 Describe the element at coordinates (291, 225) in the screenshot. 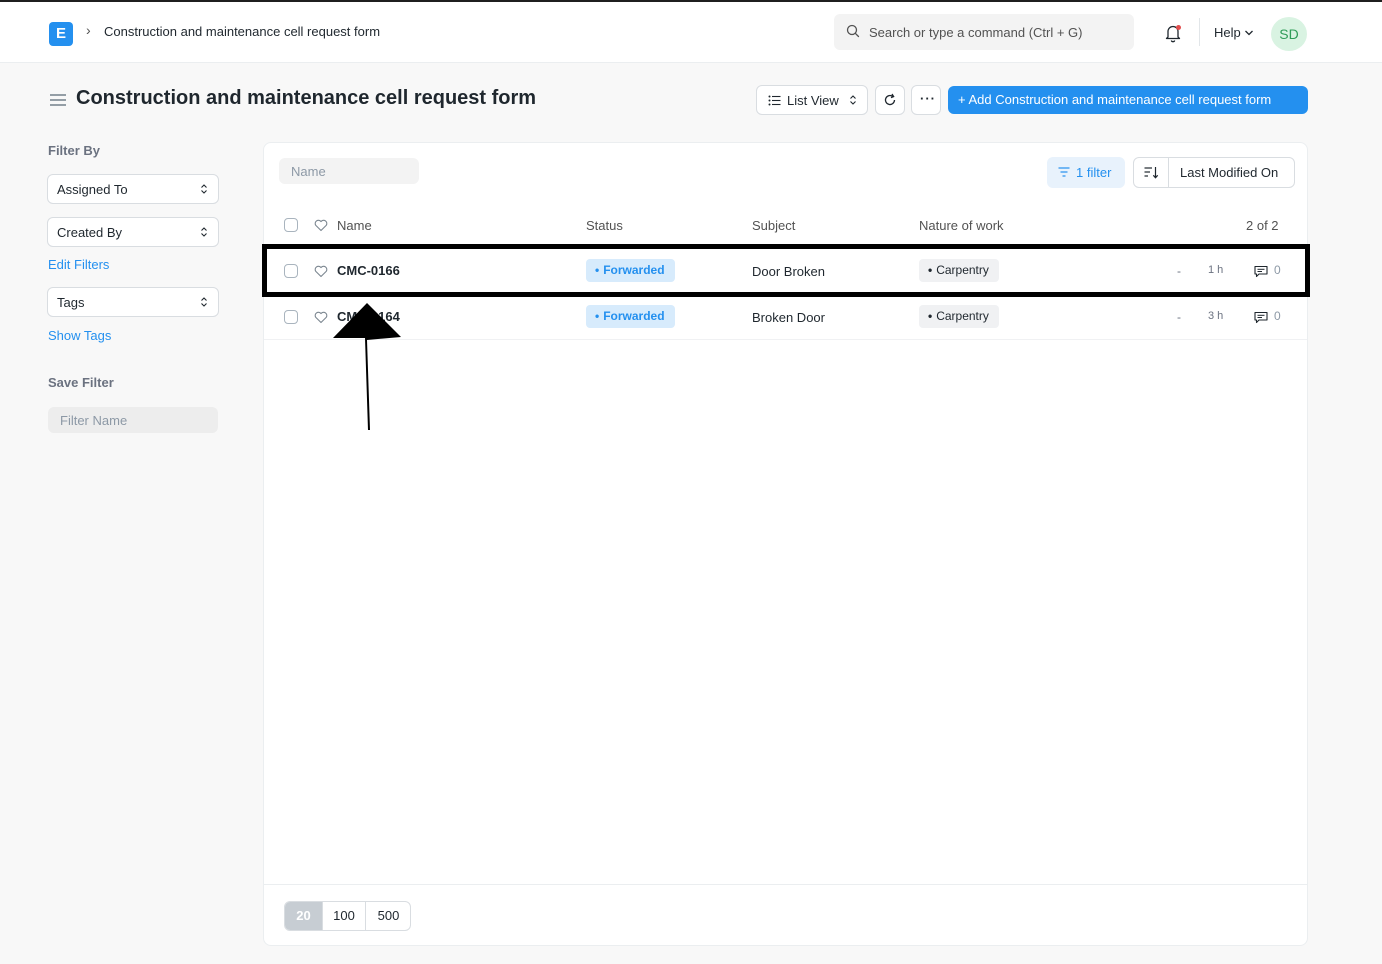

I see `select-all-checkbox` at that location.